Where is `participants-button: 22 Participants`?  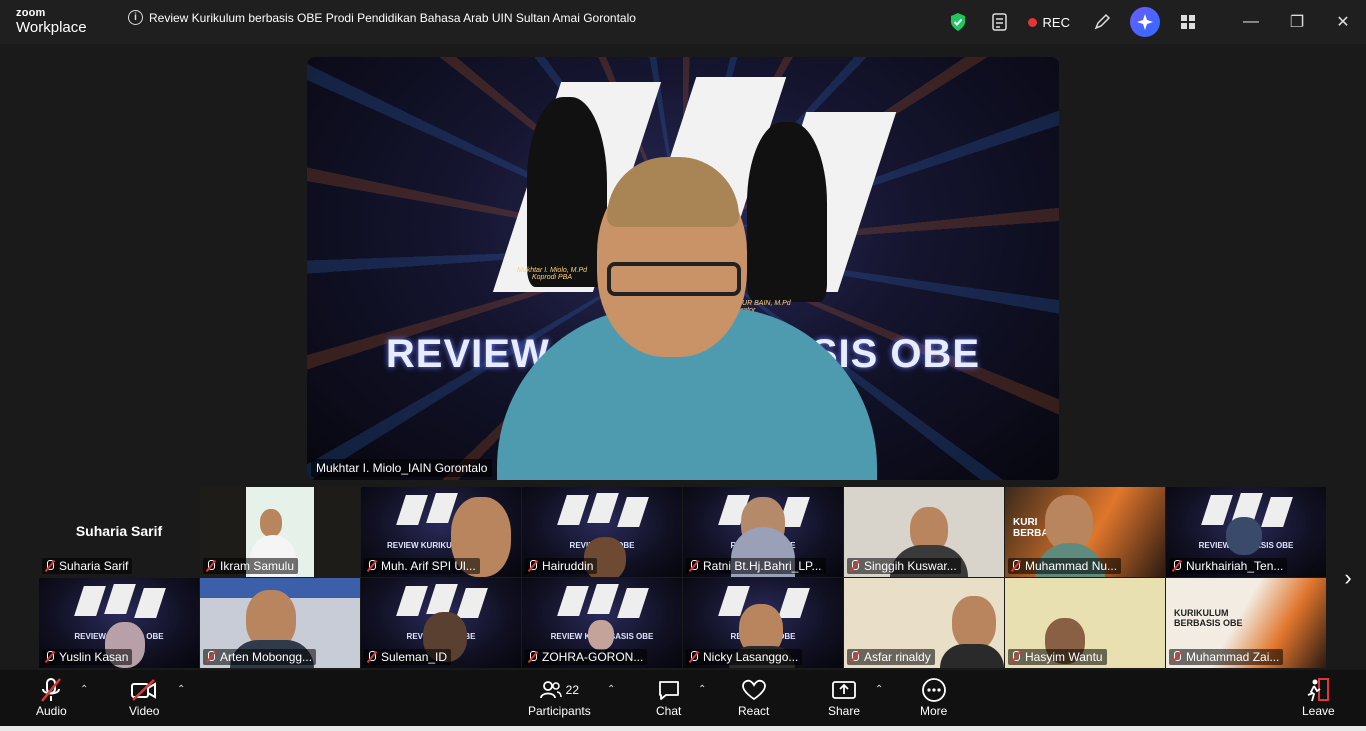
participants-button: 22 Participants is located at coordinates (559, 697).